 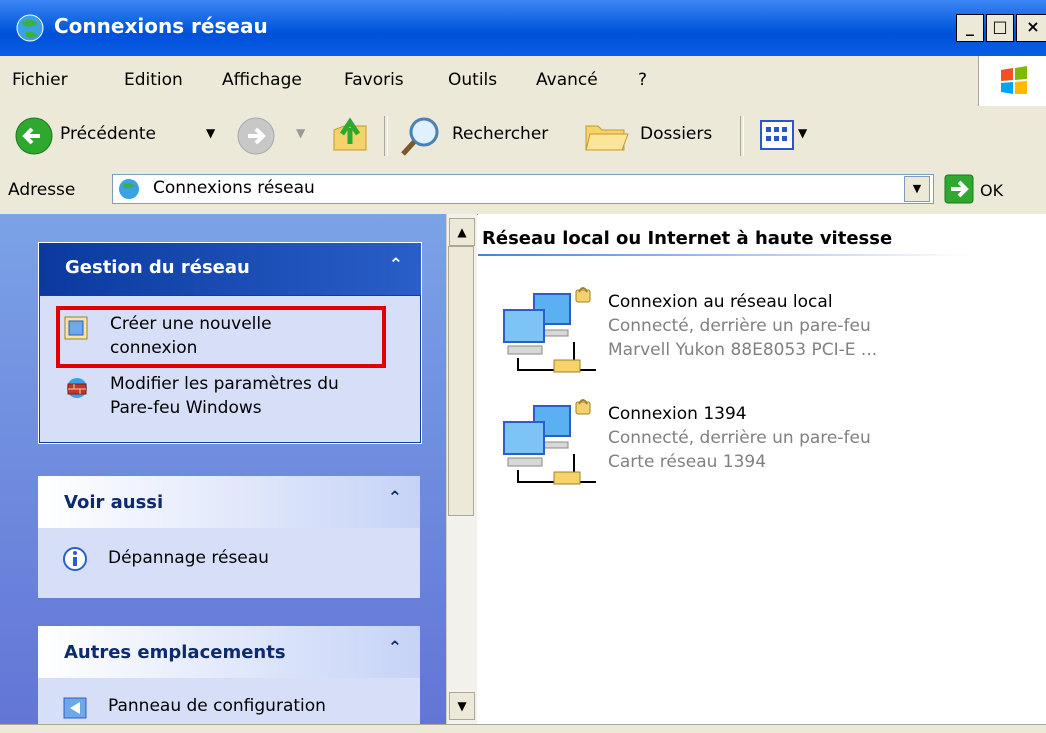 What do you see at coordinates (523, 28) in the screenshot?
I see `title-bar: Connexions réseau _ □ ×` at bounding box center [523, 28].